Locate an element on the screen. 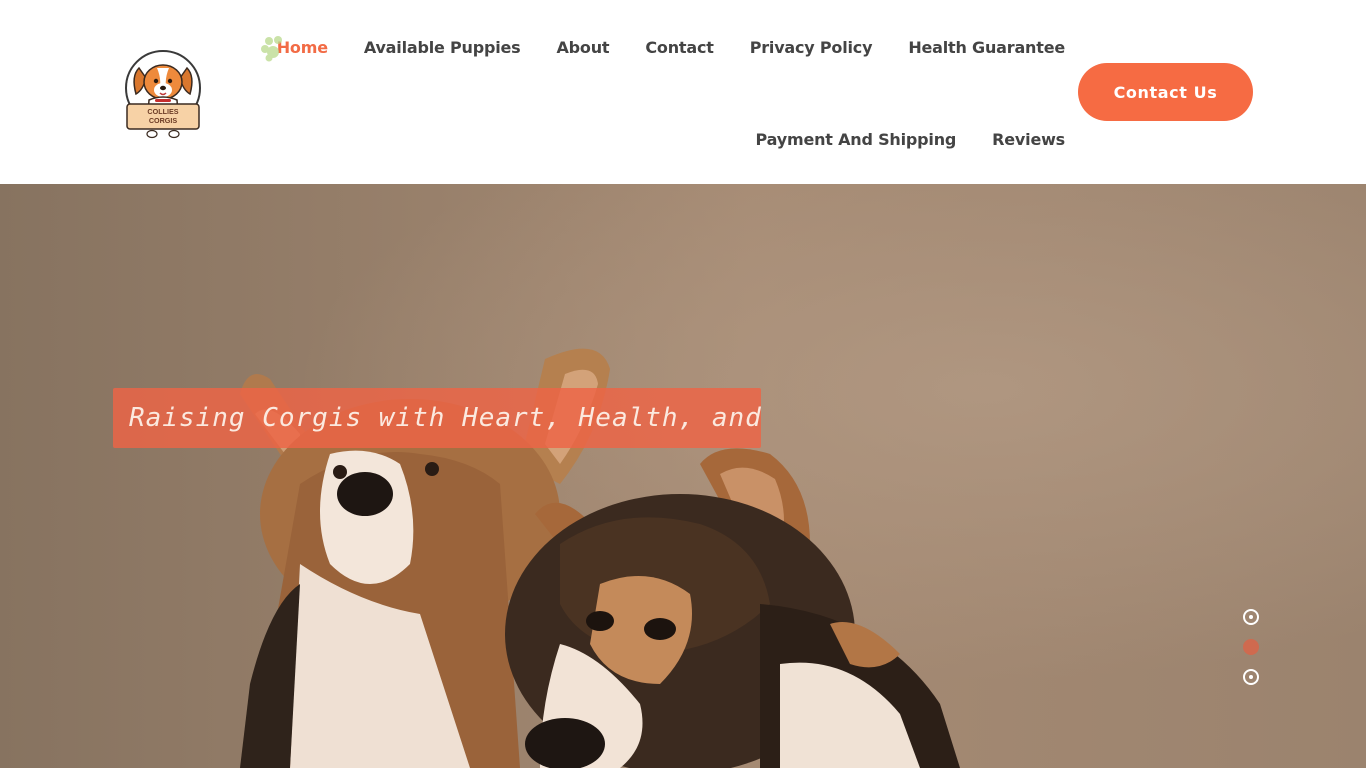  puppy-logo-icon: COLLIES CORGIS is located at coordinates (163, 94).